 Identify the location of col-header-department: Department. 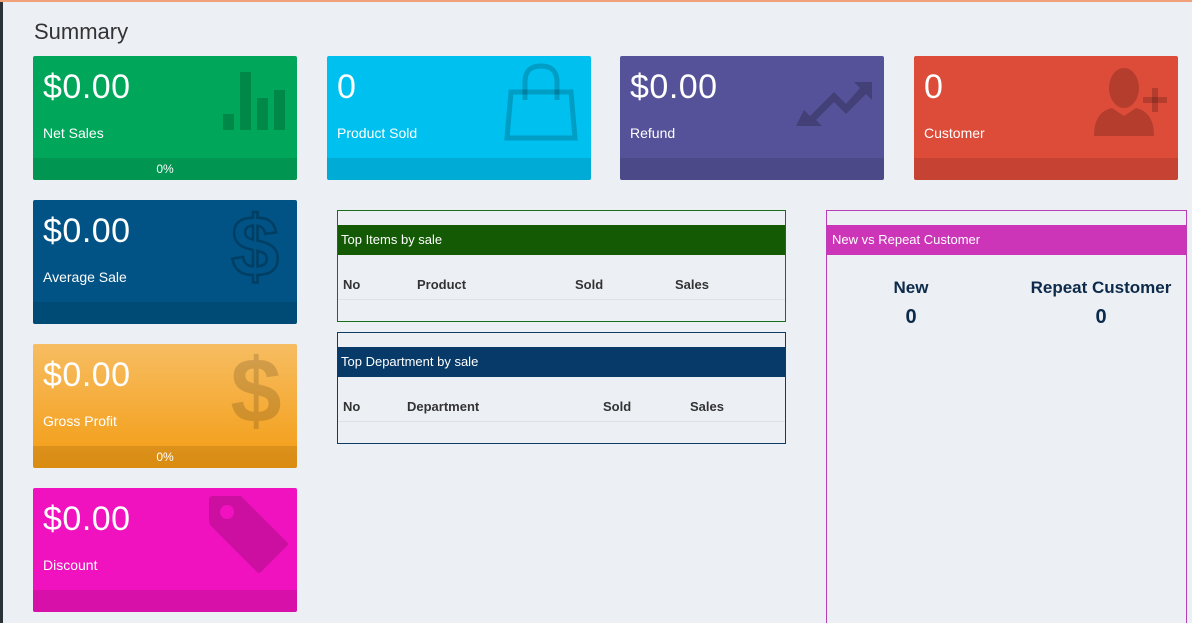
(443, 406).